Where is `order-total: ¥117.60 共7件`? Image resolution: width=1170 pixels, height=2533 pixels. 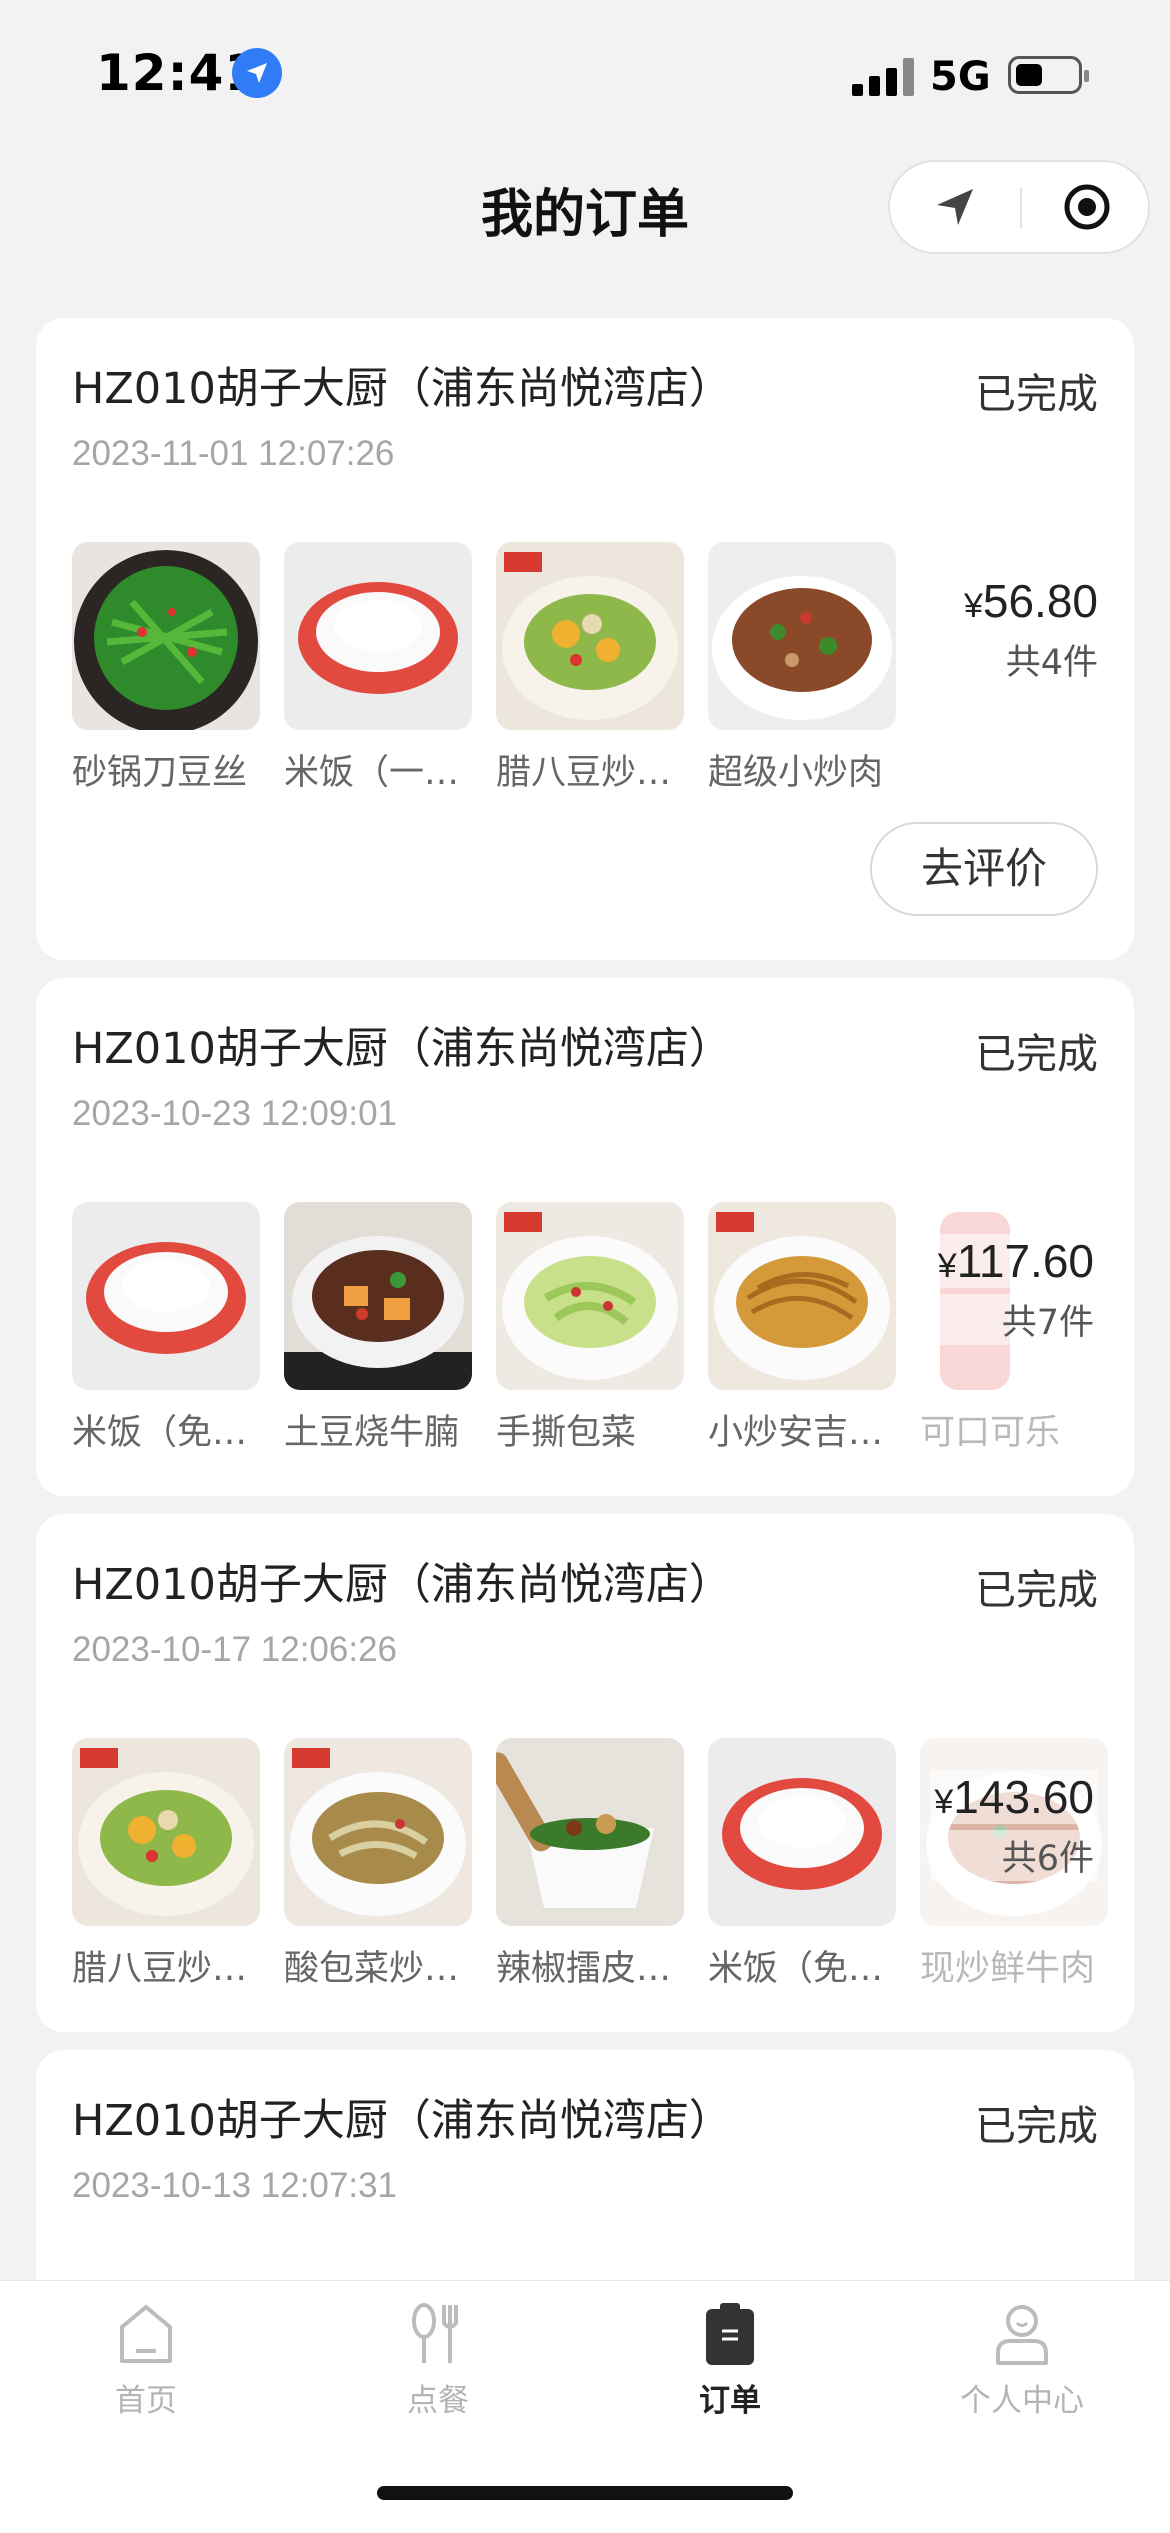
order-total: ¥117.60 共7件 is located at coordinates (1015, 1289).